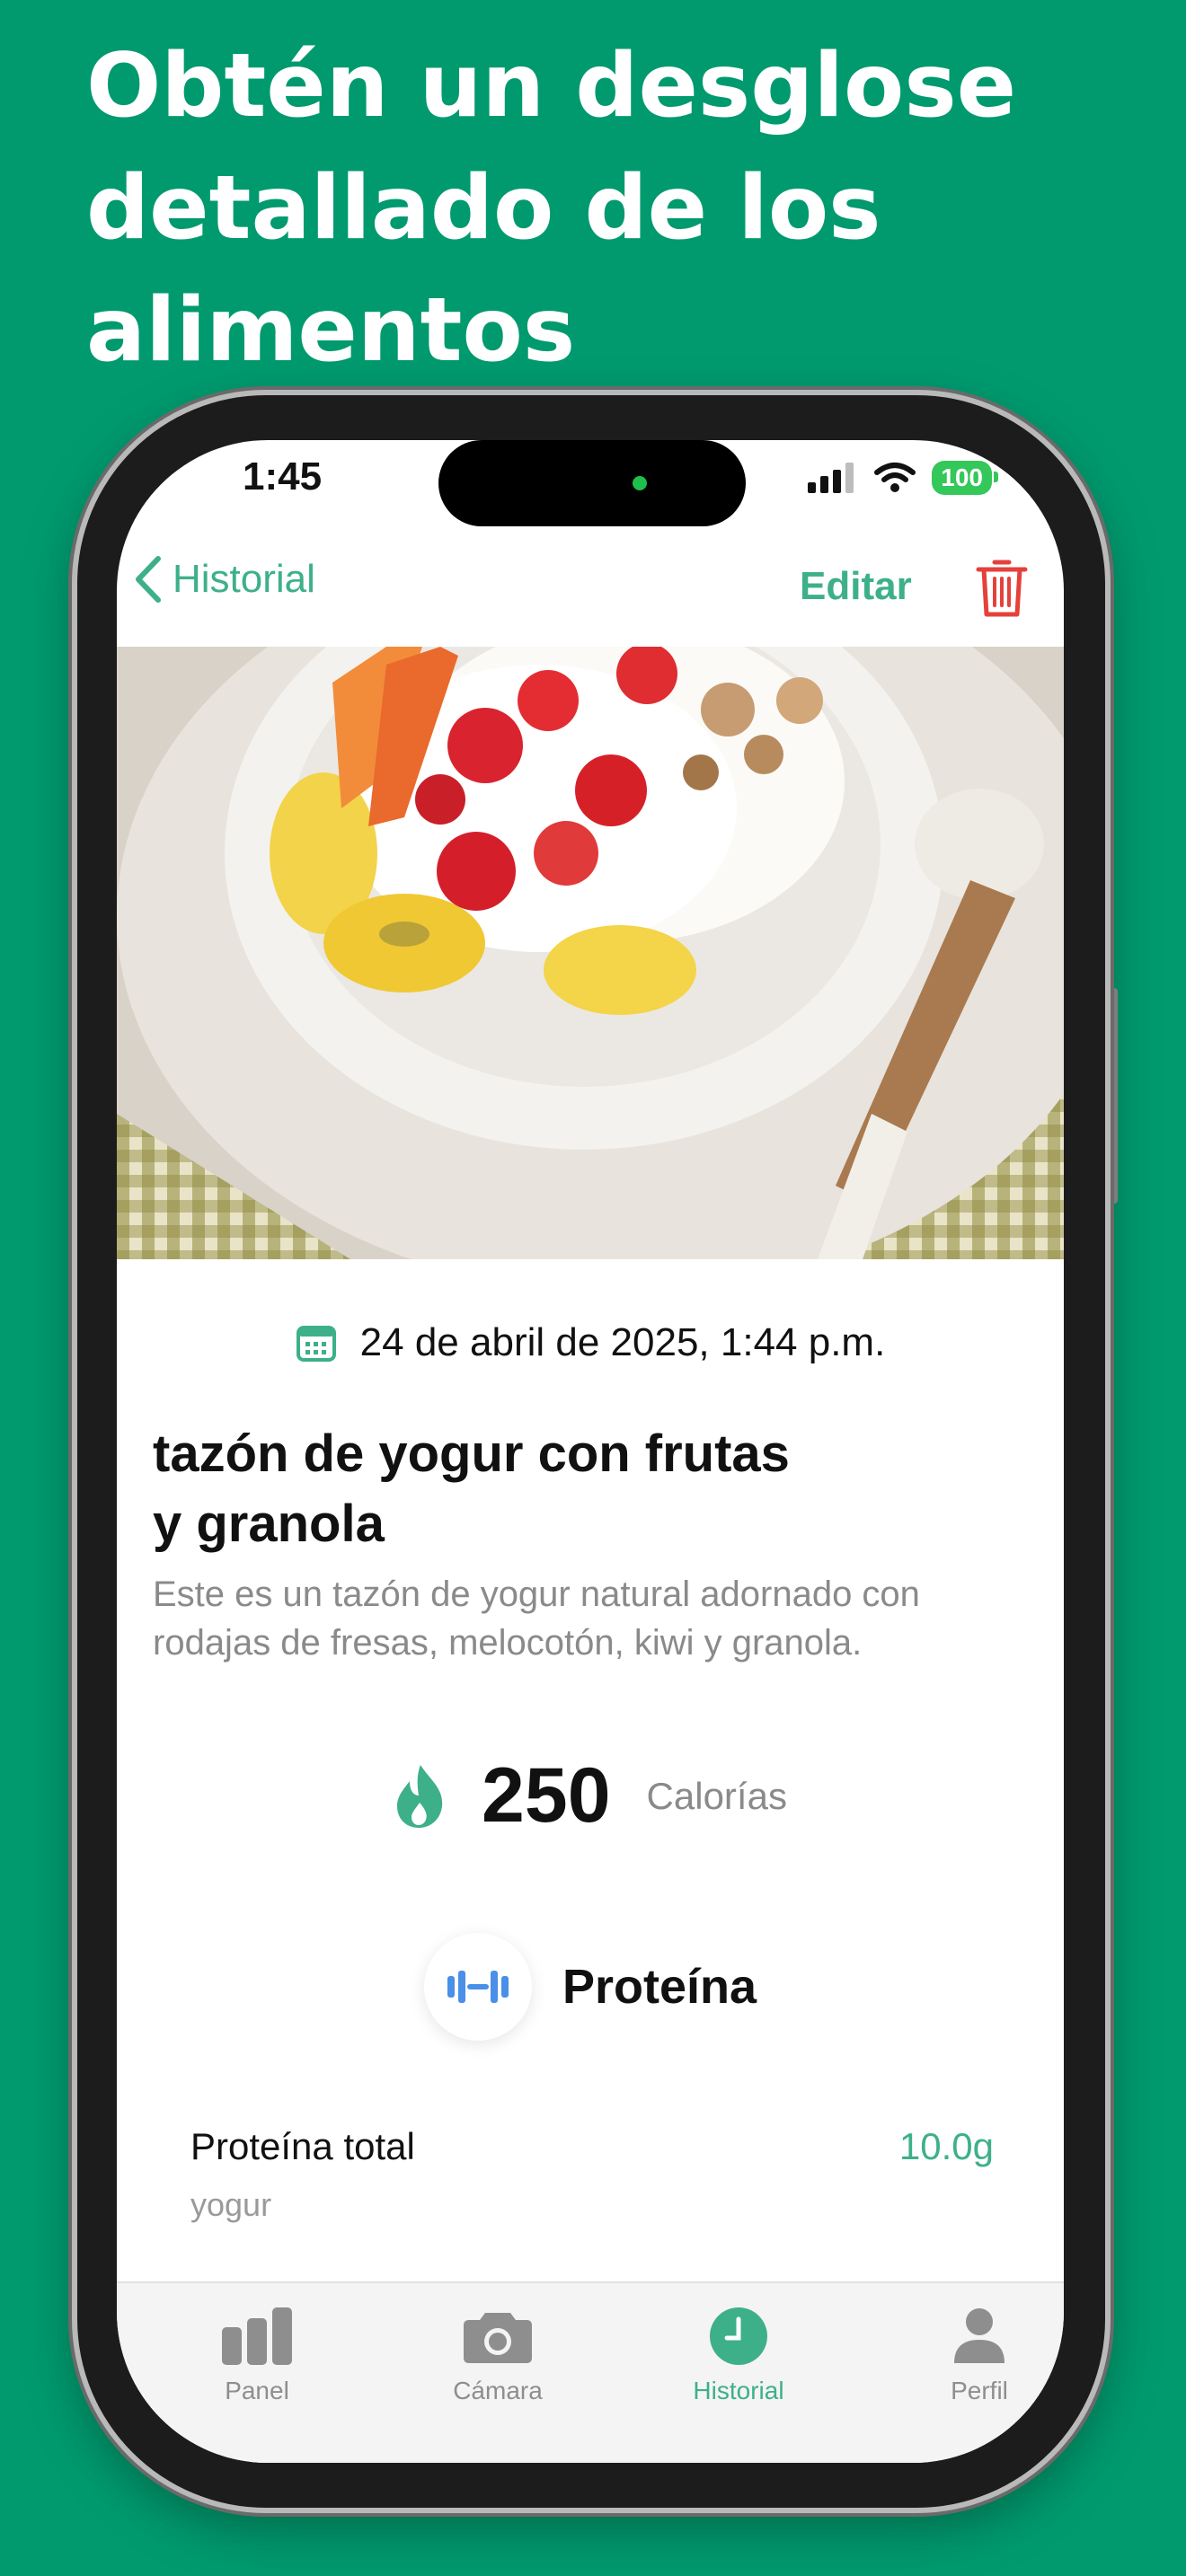 The width and height of the screenshot is (1186, 2576). Describe the element at coordinates (965, 478) in the screenshot. I see `battery-indicator: 100` at that location.